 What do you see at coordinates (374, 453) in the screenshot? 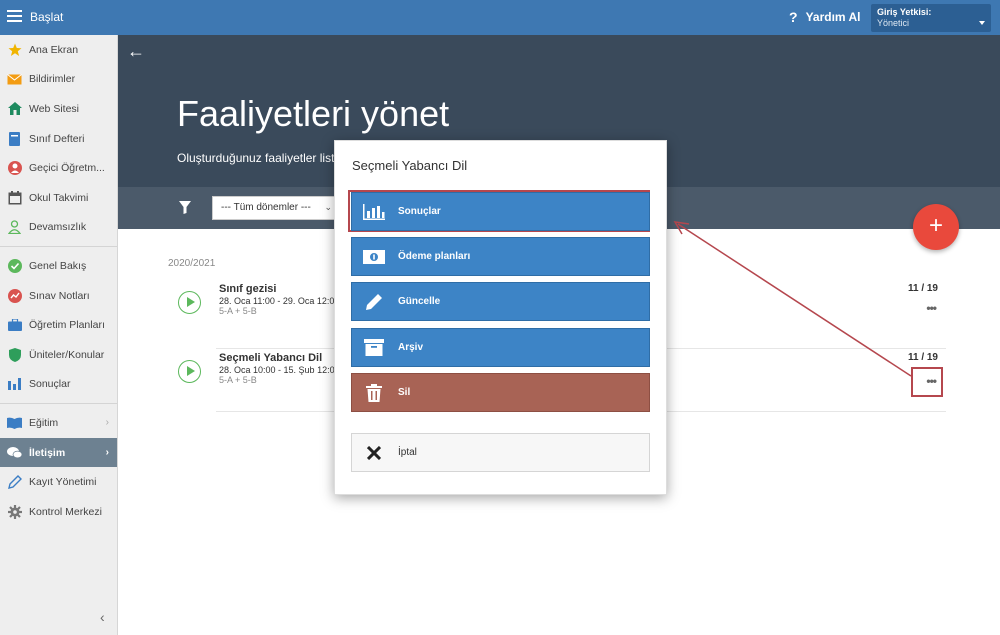
I see `close-icon` at bounding box center [374, 453].